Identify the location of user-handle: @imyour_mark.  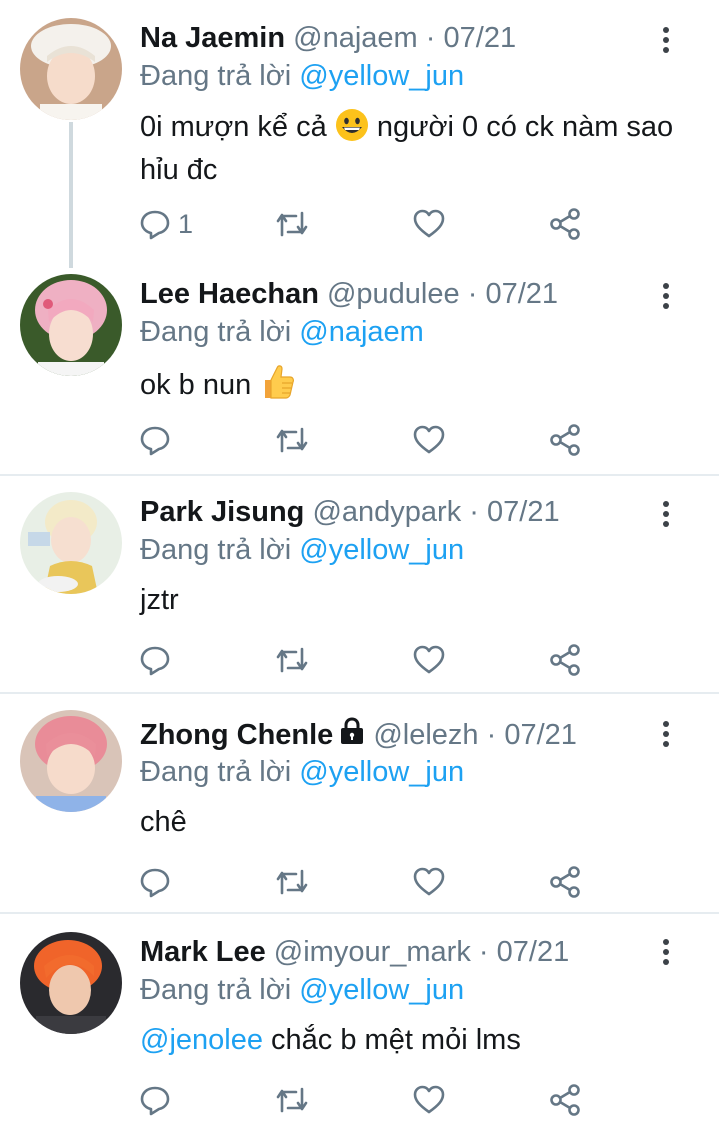
(372, 952).